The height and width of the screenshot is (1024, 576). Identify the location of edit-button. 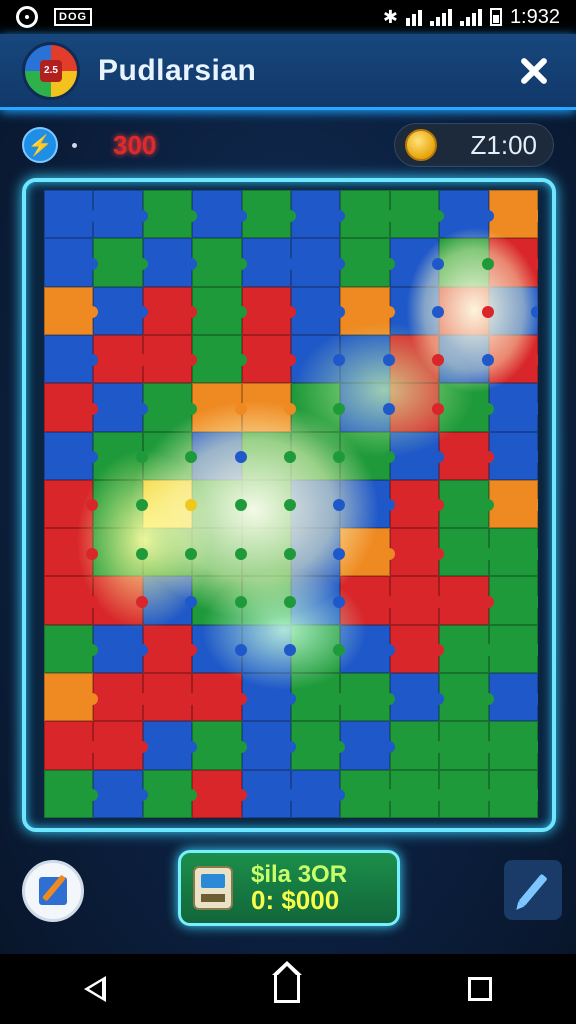
(533, 890).